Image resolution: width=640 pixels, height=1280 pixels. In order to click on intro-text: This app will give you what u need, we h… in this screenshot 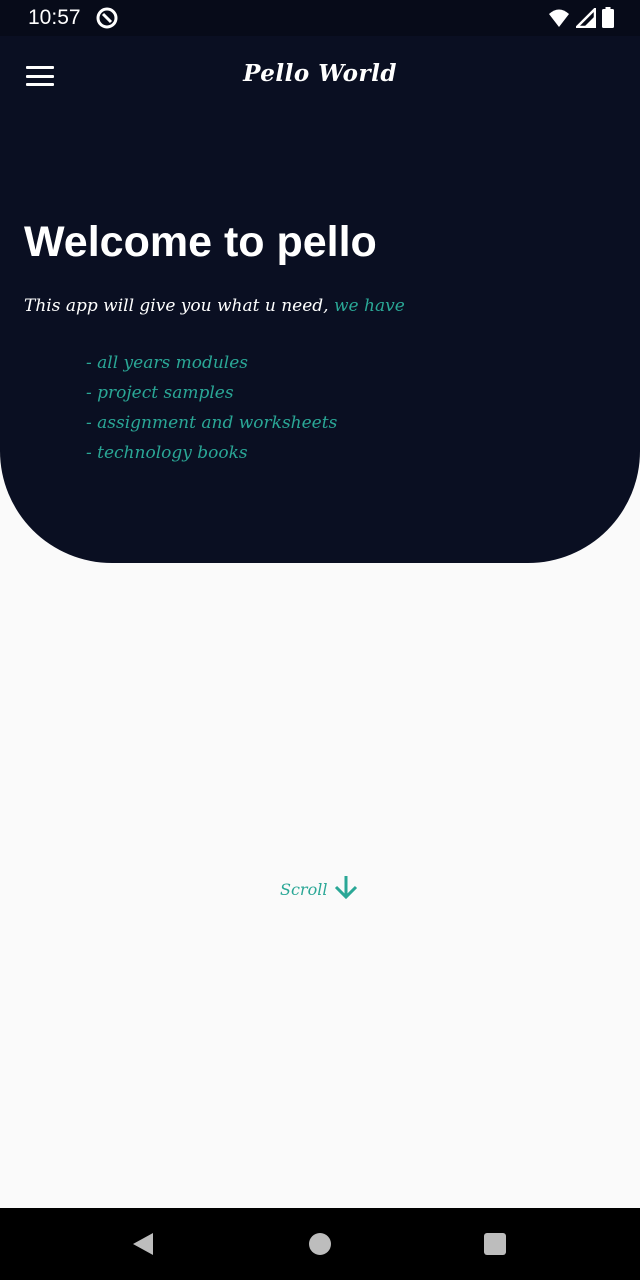, I will do `click(214, 306)`.